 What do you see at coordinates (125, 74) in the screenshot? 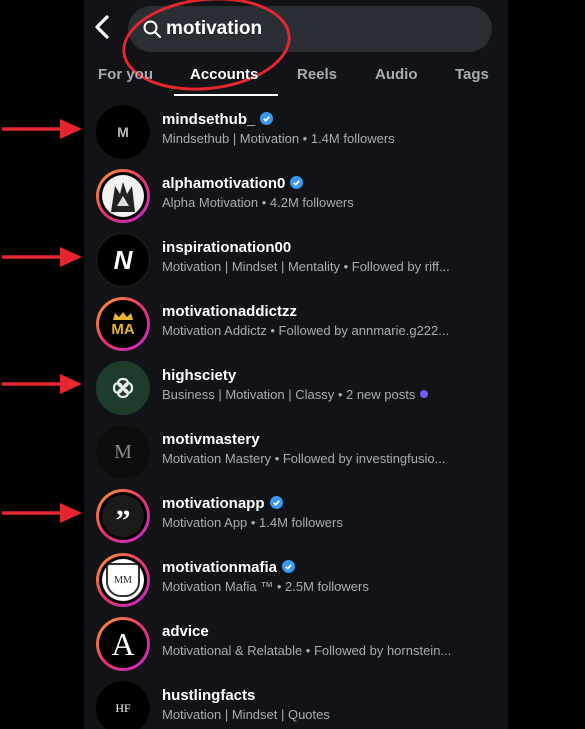
I see `tab-for-you: For you` at bounding box center [125, 74].